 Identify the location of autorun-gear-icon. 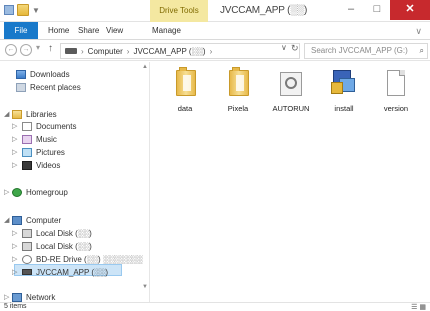
(291, 84).